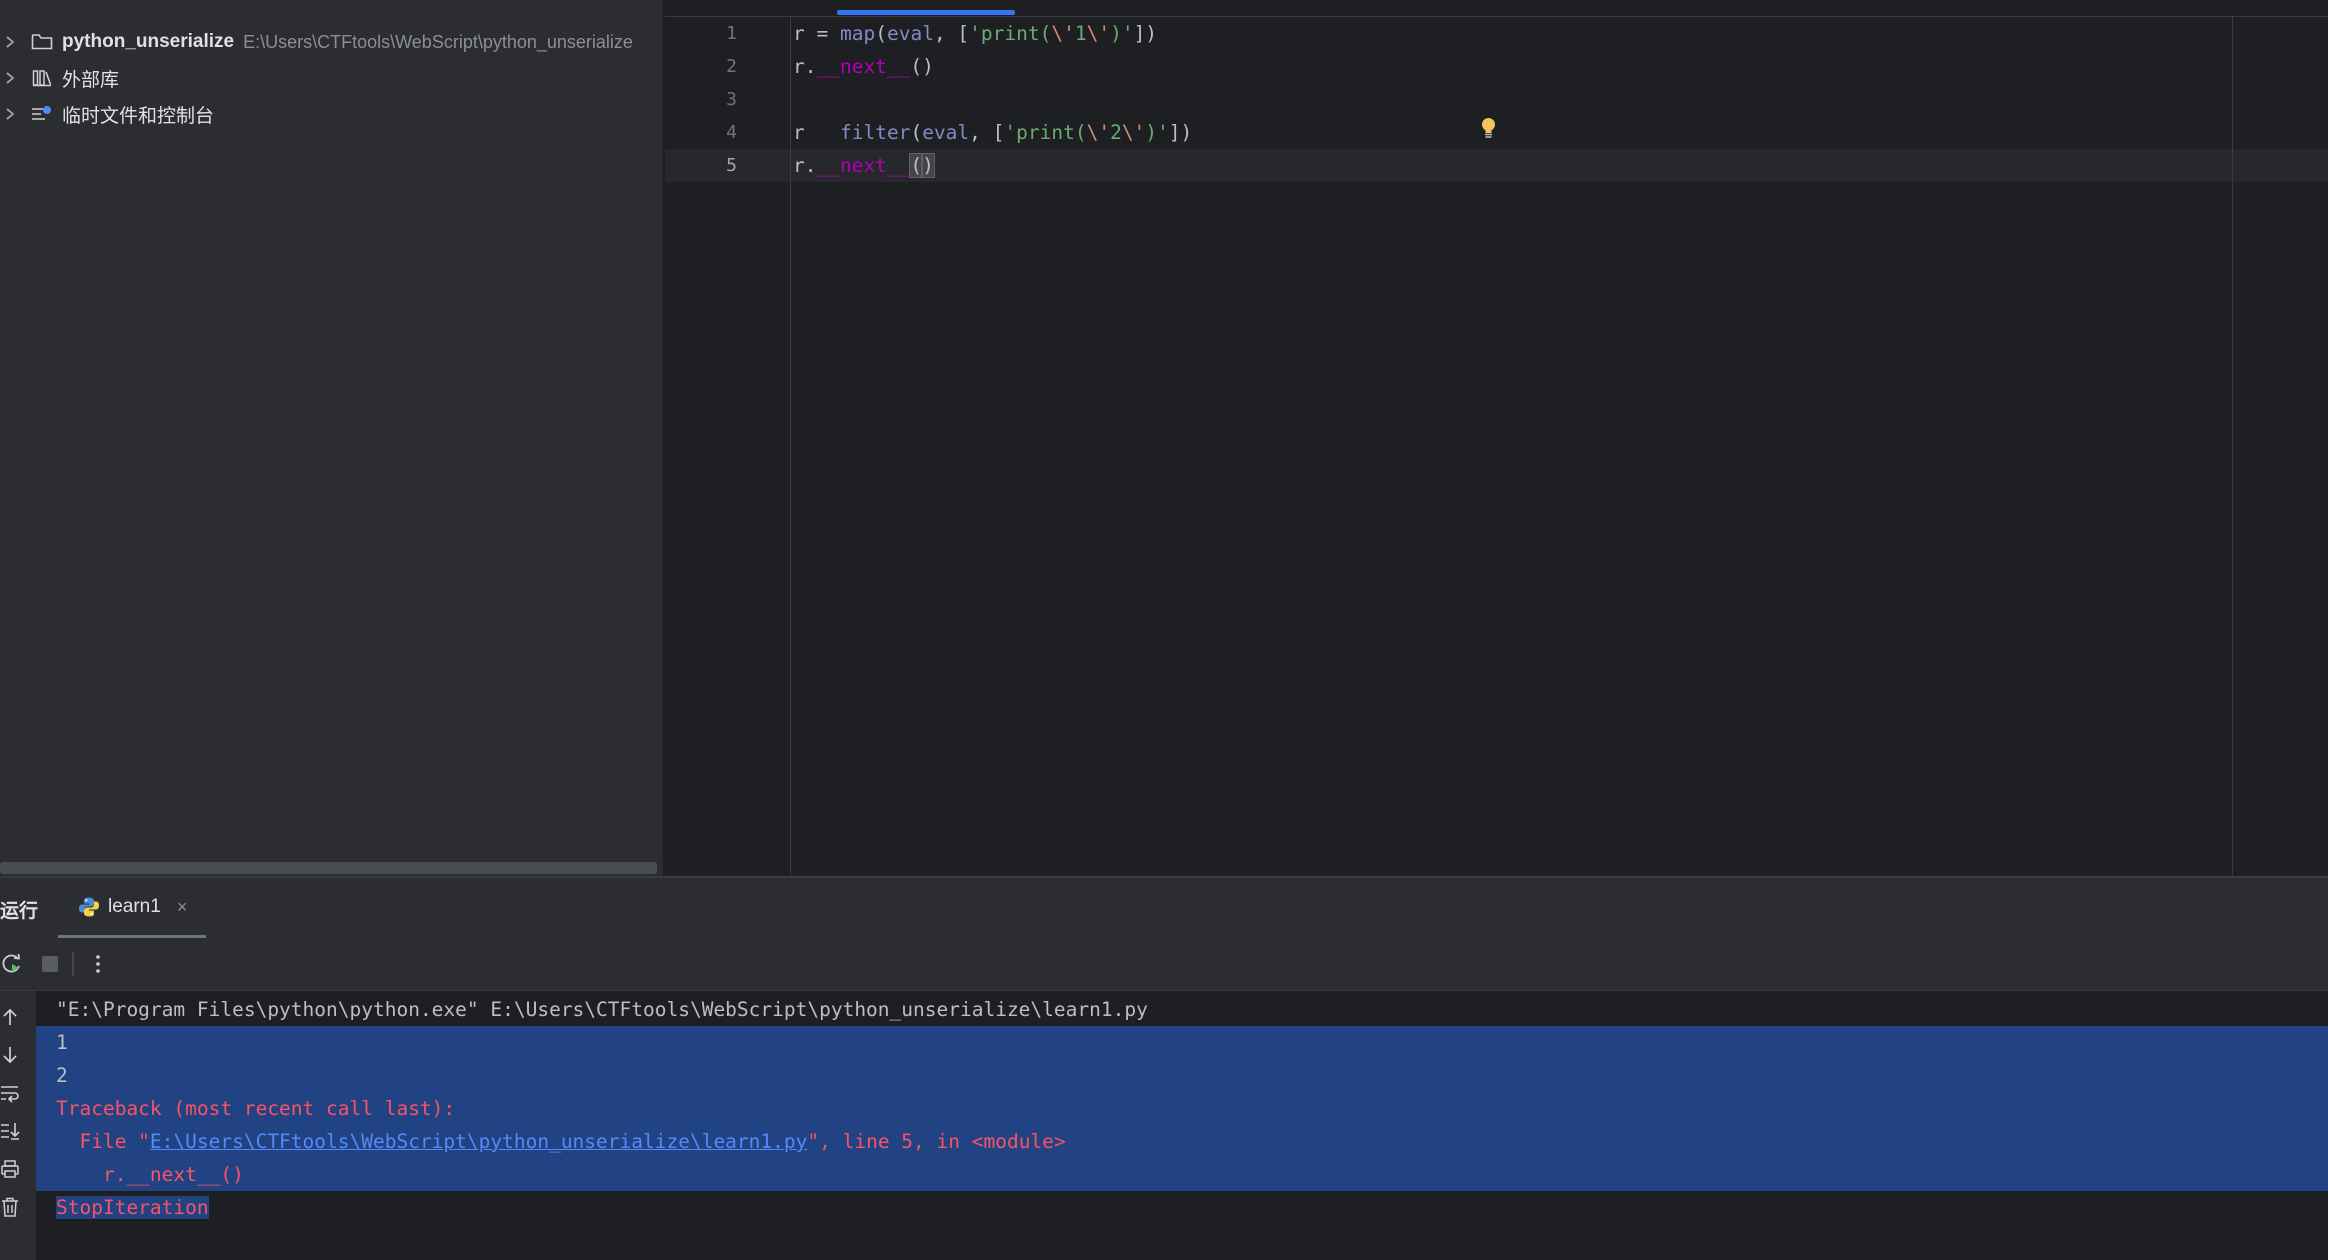  Describe the element at coordinates (148, 41) in the screenshot. I see `project-root-name: python_unserialize` at that location.